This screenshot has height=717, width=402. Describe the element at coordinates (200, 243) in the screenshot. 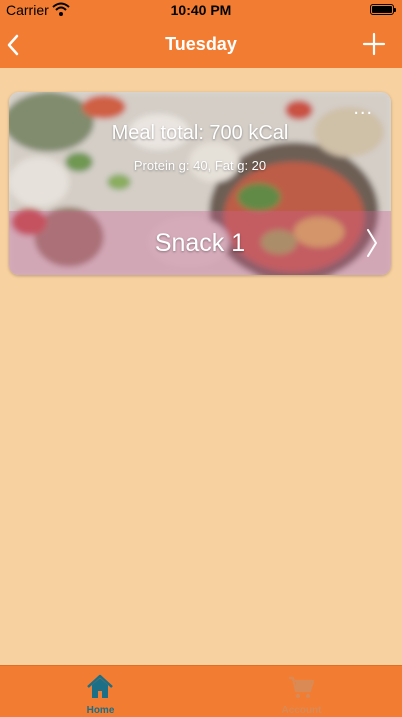

I see `meal-name-label: Snack 1` at that location.